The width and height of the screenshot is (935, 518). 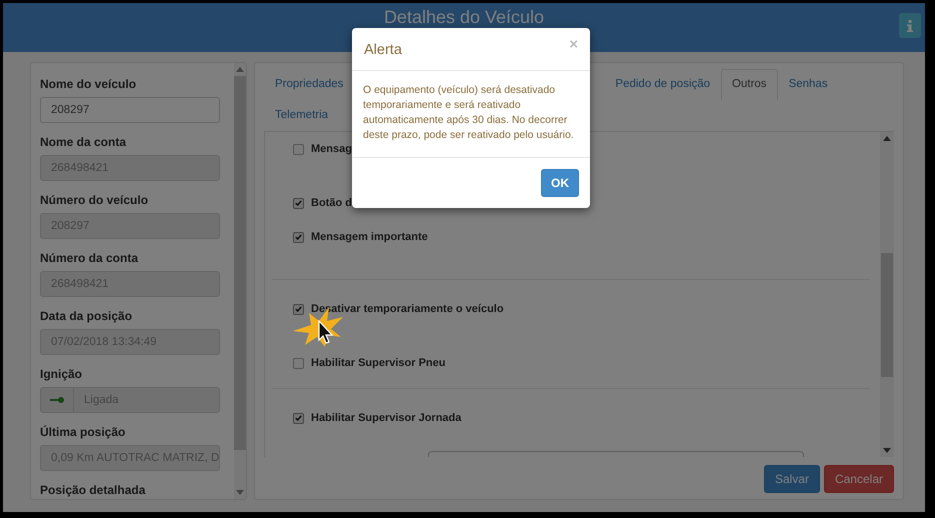 I want to click on ok-button: OK, so click(x=560, y=183).